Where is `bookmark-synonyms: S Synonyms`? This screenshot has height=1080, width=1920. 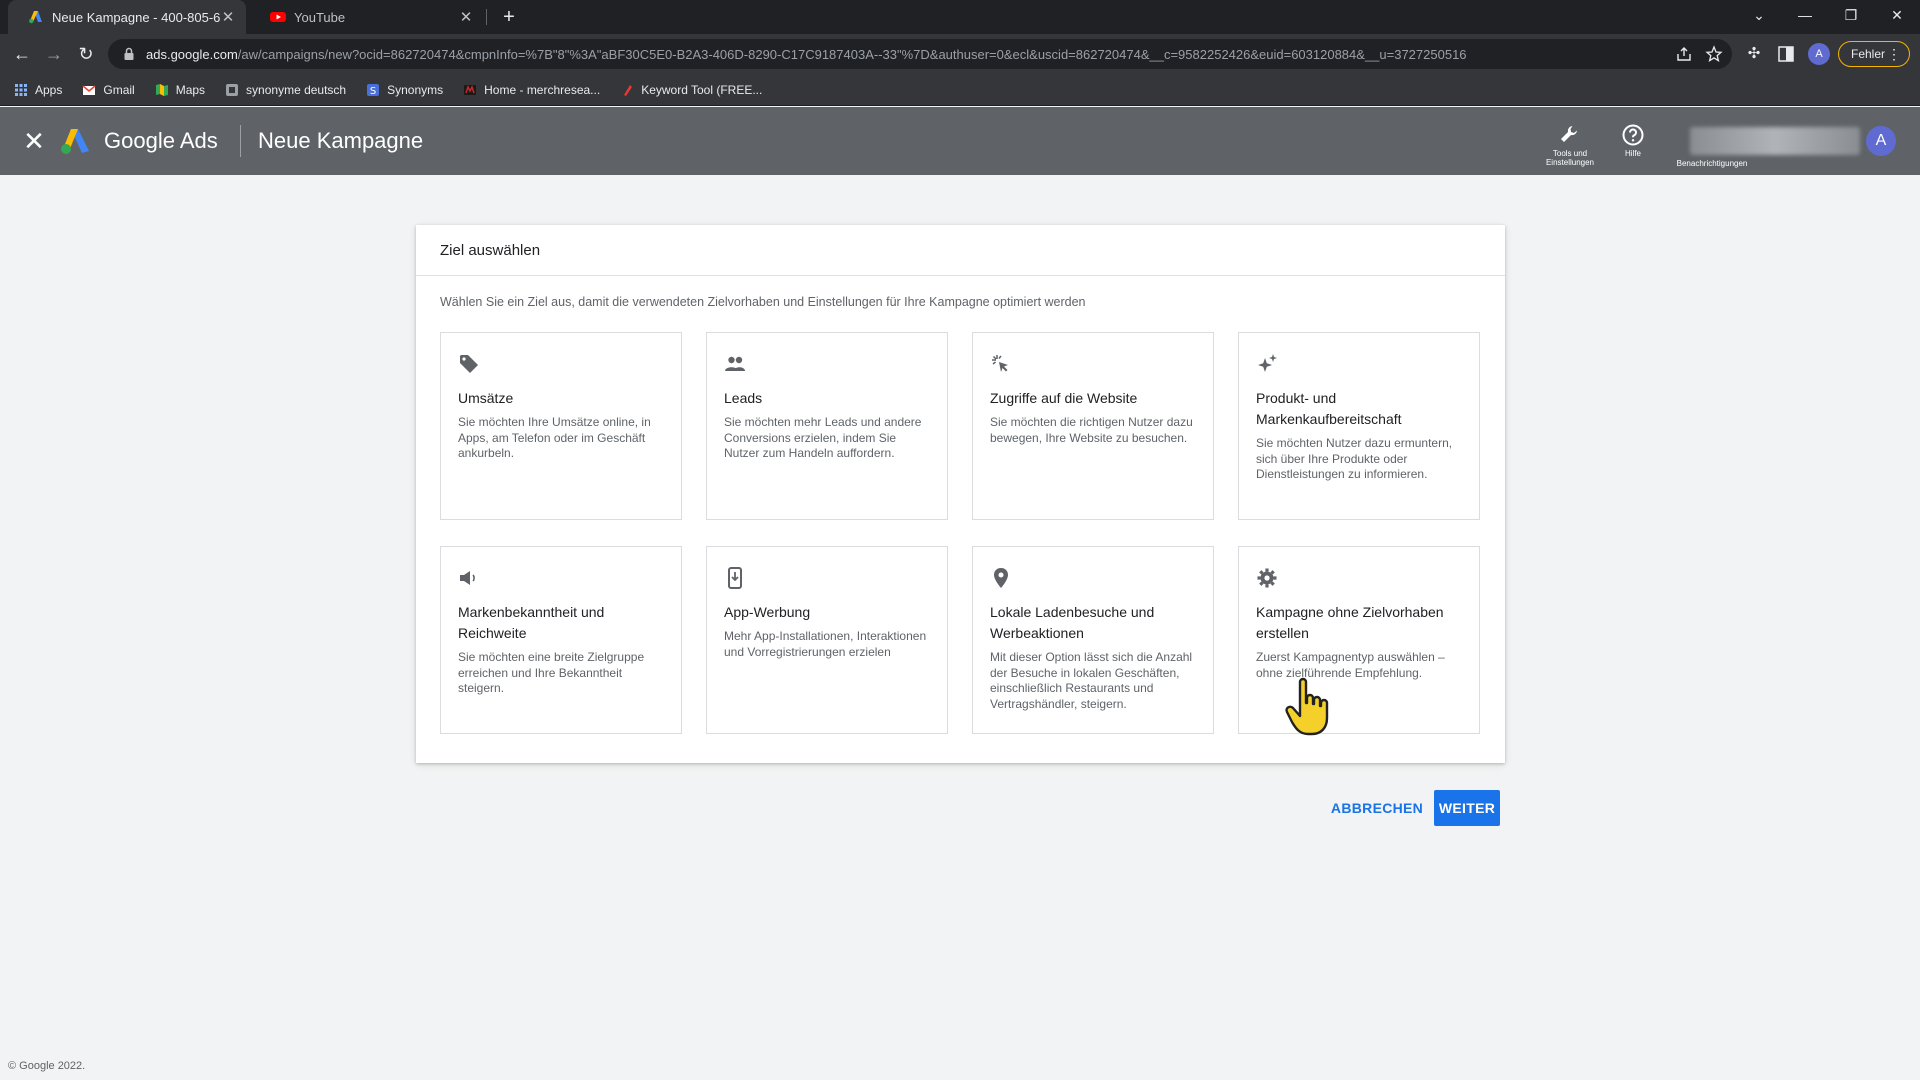
bookmark-synonyms: S Synonyms is located at coordinates (404, 90).